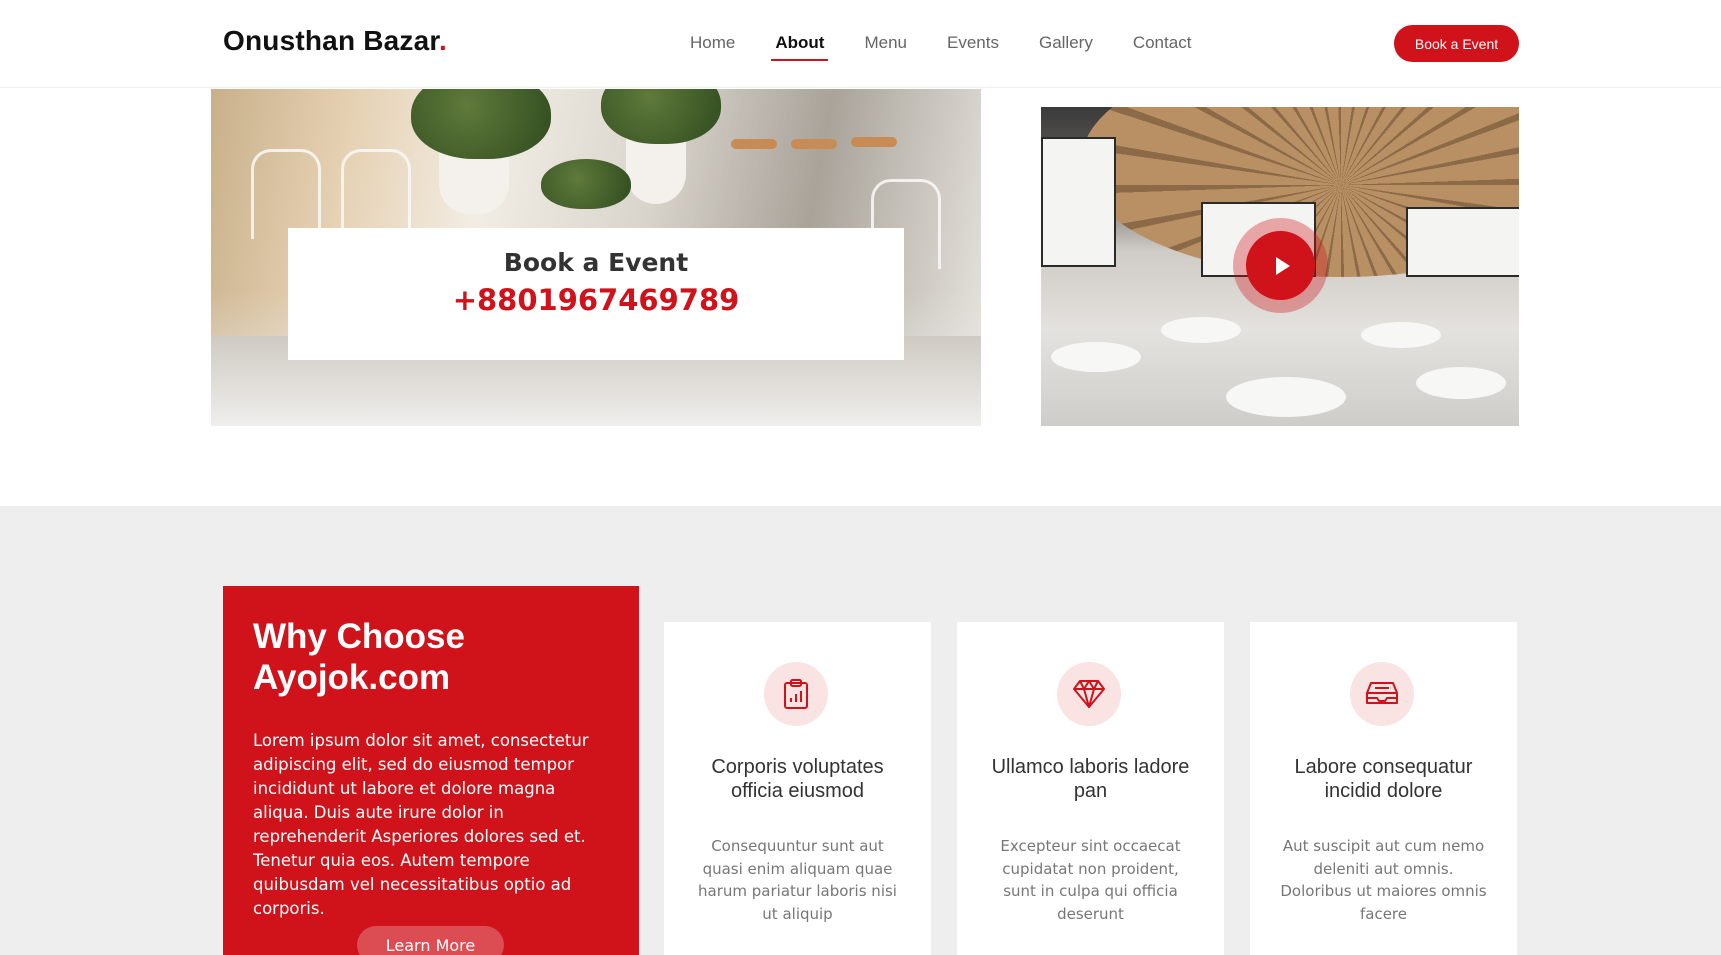 Image resolution: width=1721 pixels, height=955 pixels. What do you see at coordinates (712, 44) in the screenshot?
I see `nav-home: Home` at bounding box center [712, 44].